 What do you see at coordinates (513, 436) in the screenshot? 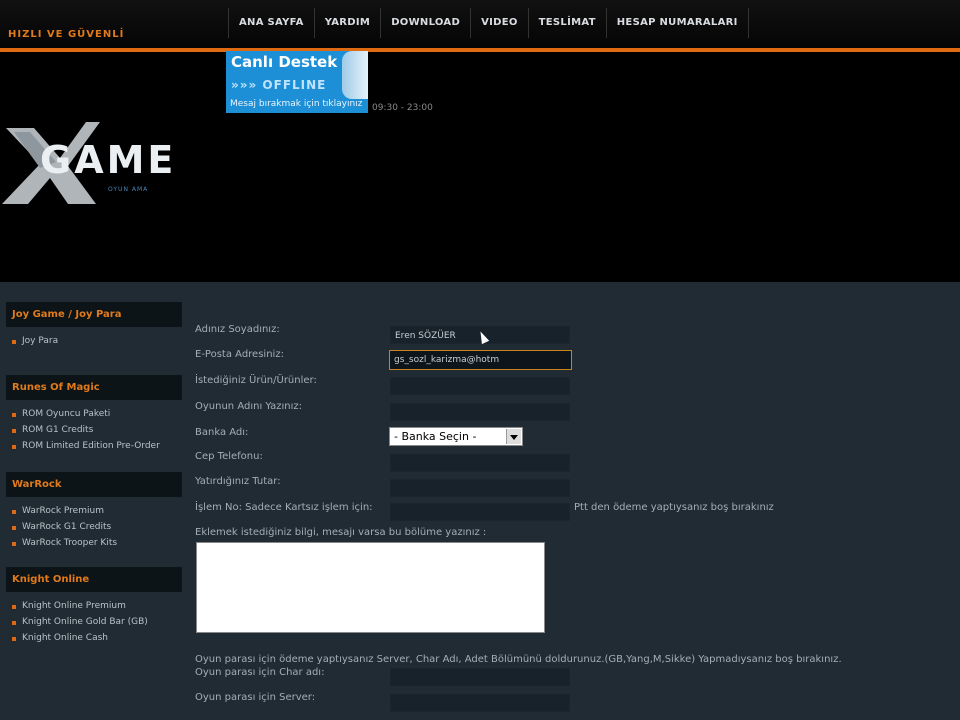
I see `chevron-down-icon` at bounding box center [513, 436].